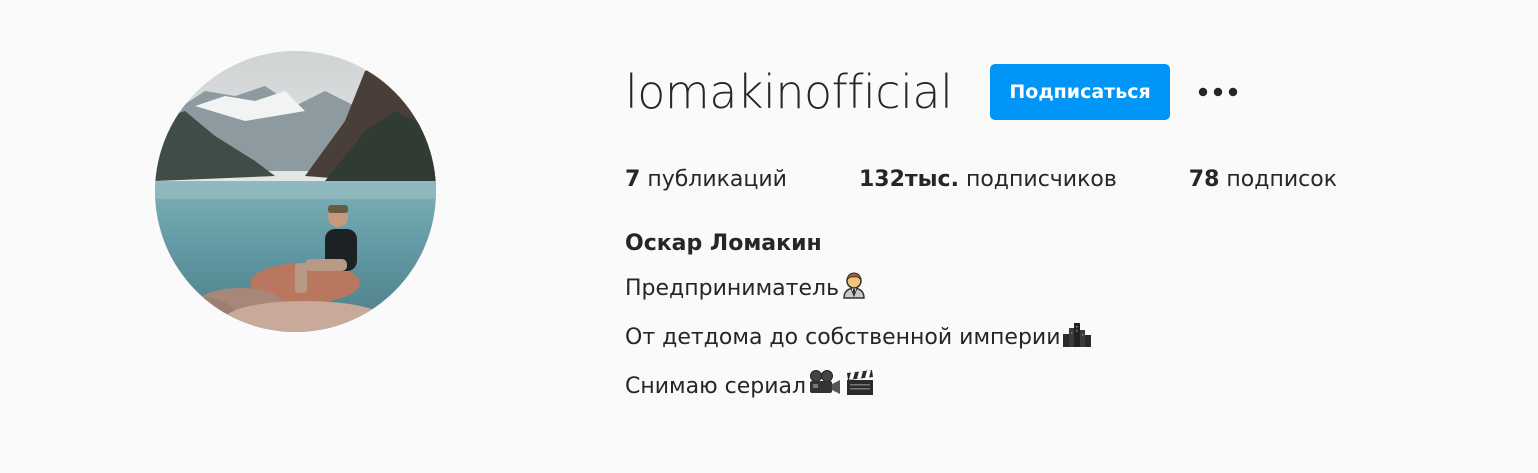 The height and width of the screenshot is (473, 1538). Describe the element at coordinates (717, 179) in the screenshot. I see `posts-label: публикаций` at that location.